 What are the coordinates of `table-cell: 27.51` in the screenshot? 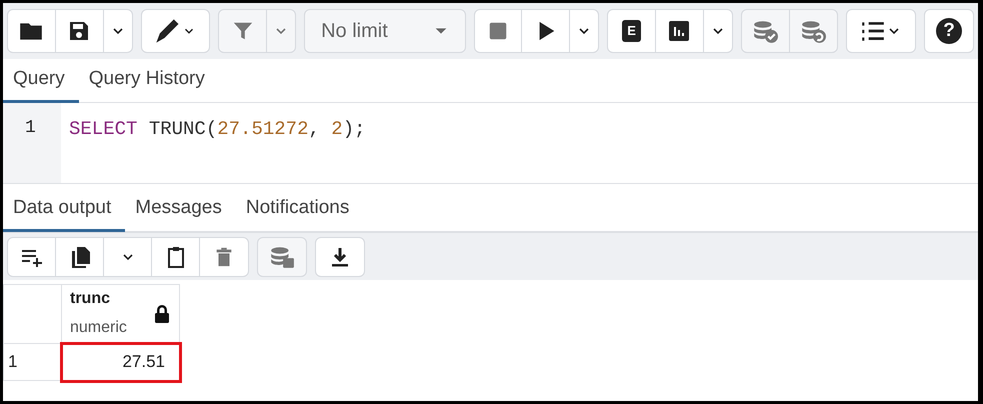 It's located at (121, 362).